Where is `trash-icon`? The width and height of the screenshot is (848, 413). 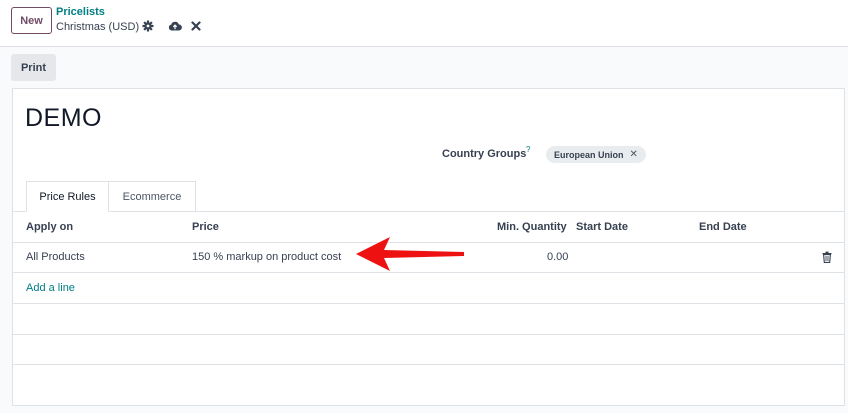 trash-icon is located at coordinates (827, 257).